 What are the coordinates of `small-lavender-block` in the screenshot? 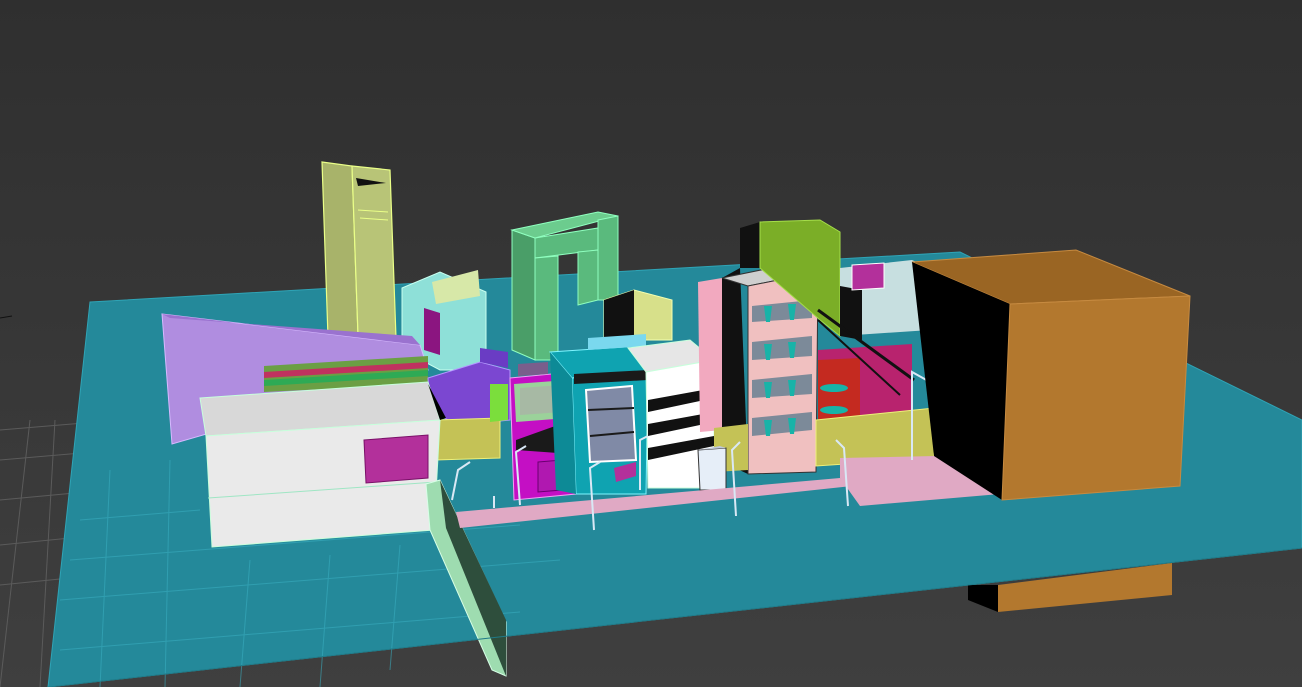 It's located at (533, 369).